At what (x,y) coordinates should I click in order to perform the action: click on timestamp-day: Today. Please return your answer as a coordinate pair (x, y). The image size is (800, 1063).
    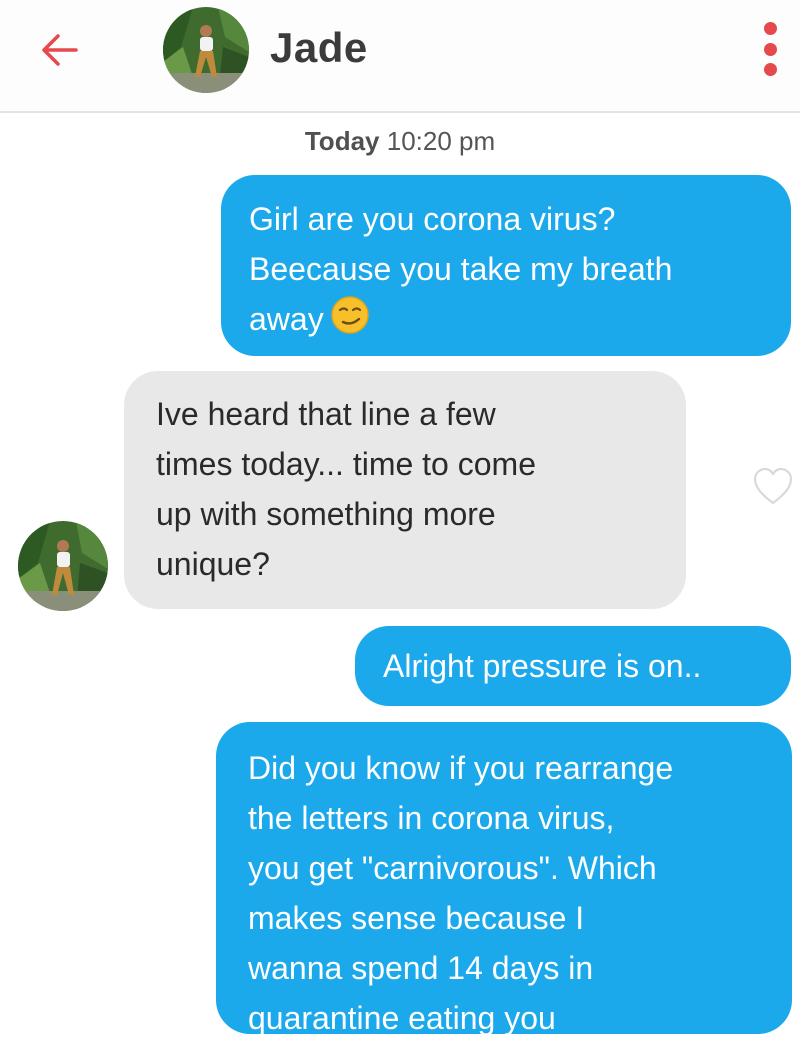
    Looking at the image, I should click on (342, 141).